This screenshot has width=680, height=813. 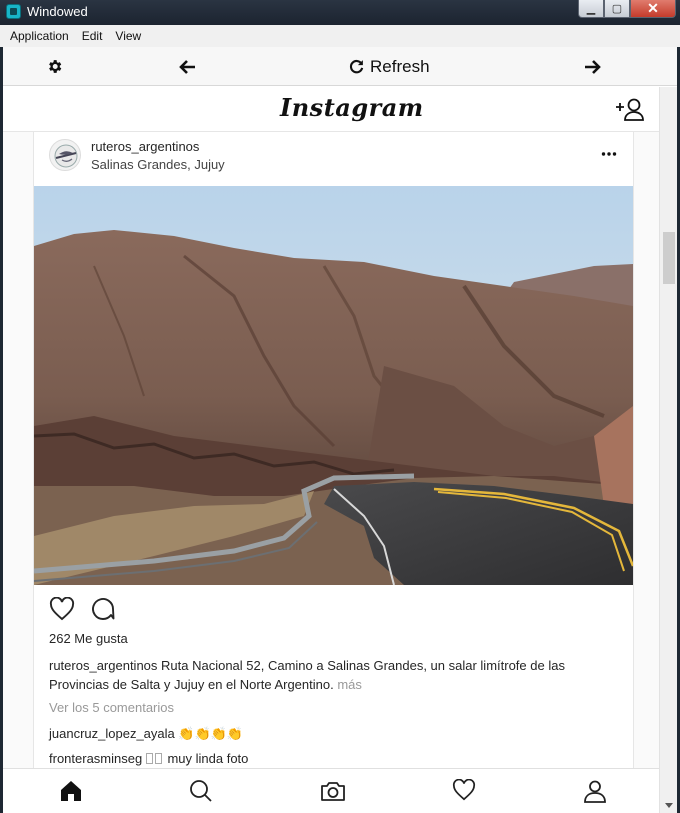 I want to click on close-button: ✕, so click(x=653, y=9).